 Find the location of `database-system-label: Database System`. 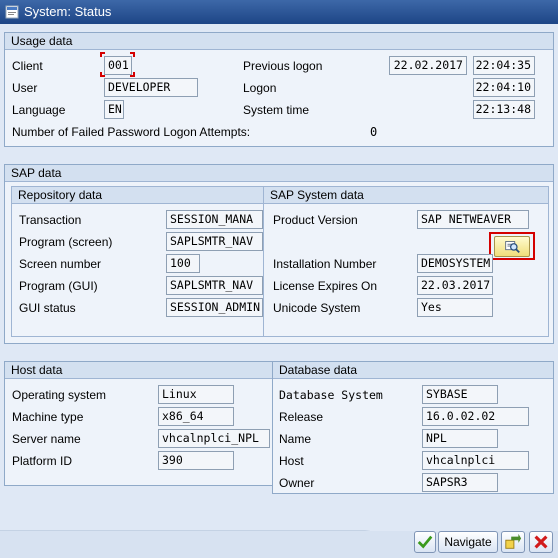

database-system-label: Database System is located at coordinates (331, 395).